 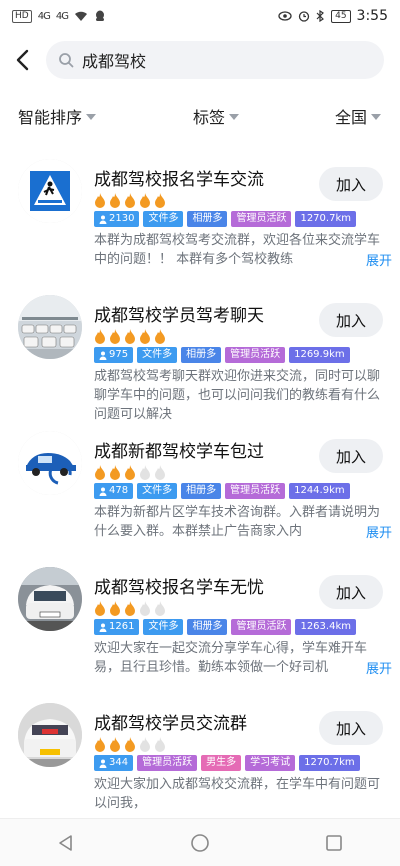 I want to click on group-tag: 学习考试, so click(x=270, y=763).